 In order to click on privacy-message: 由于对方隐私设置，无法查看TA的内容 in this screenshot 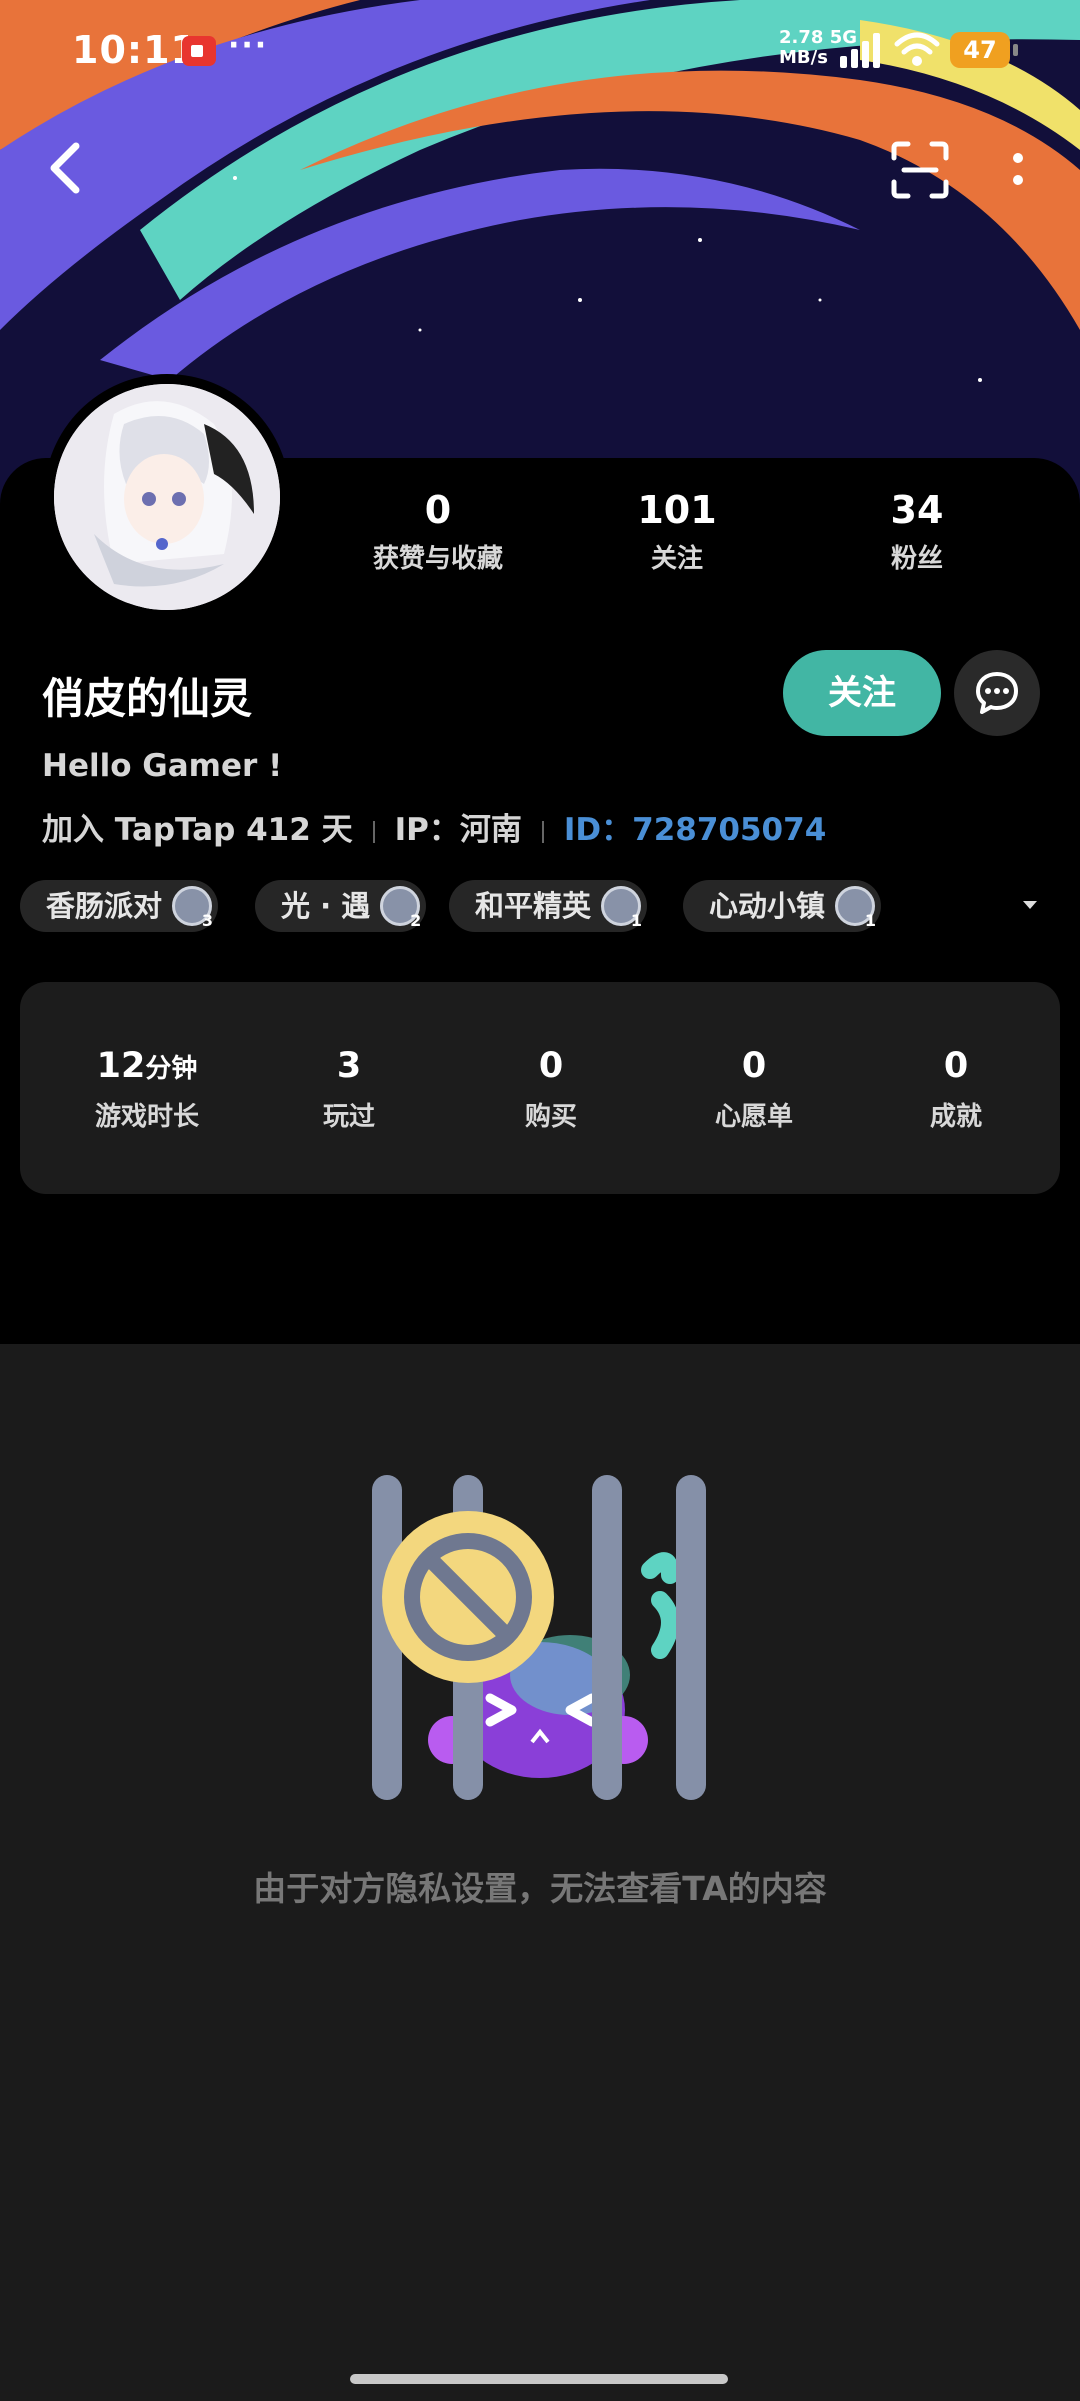, I will do `click(540, 1888)`.